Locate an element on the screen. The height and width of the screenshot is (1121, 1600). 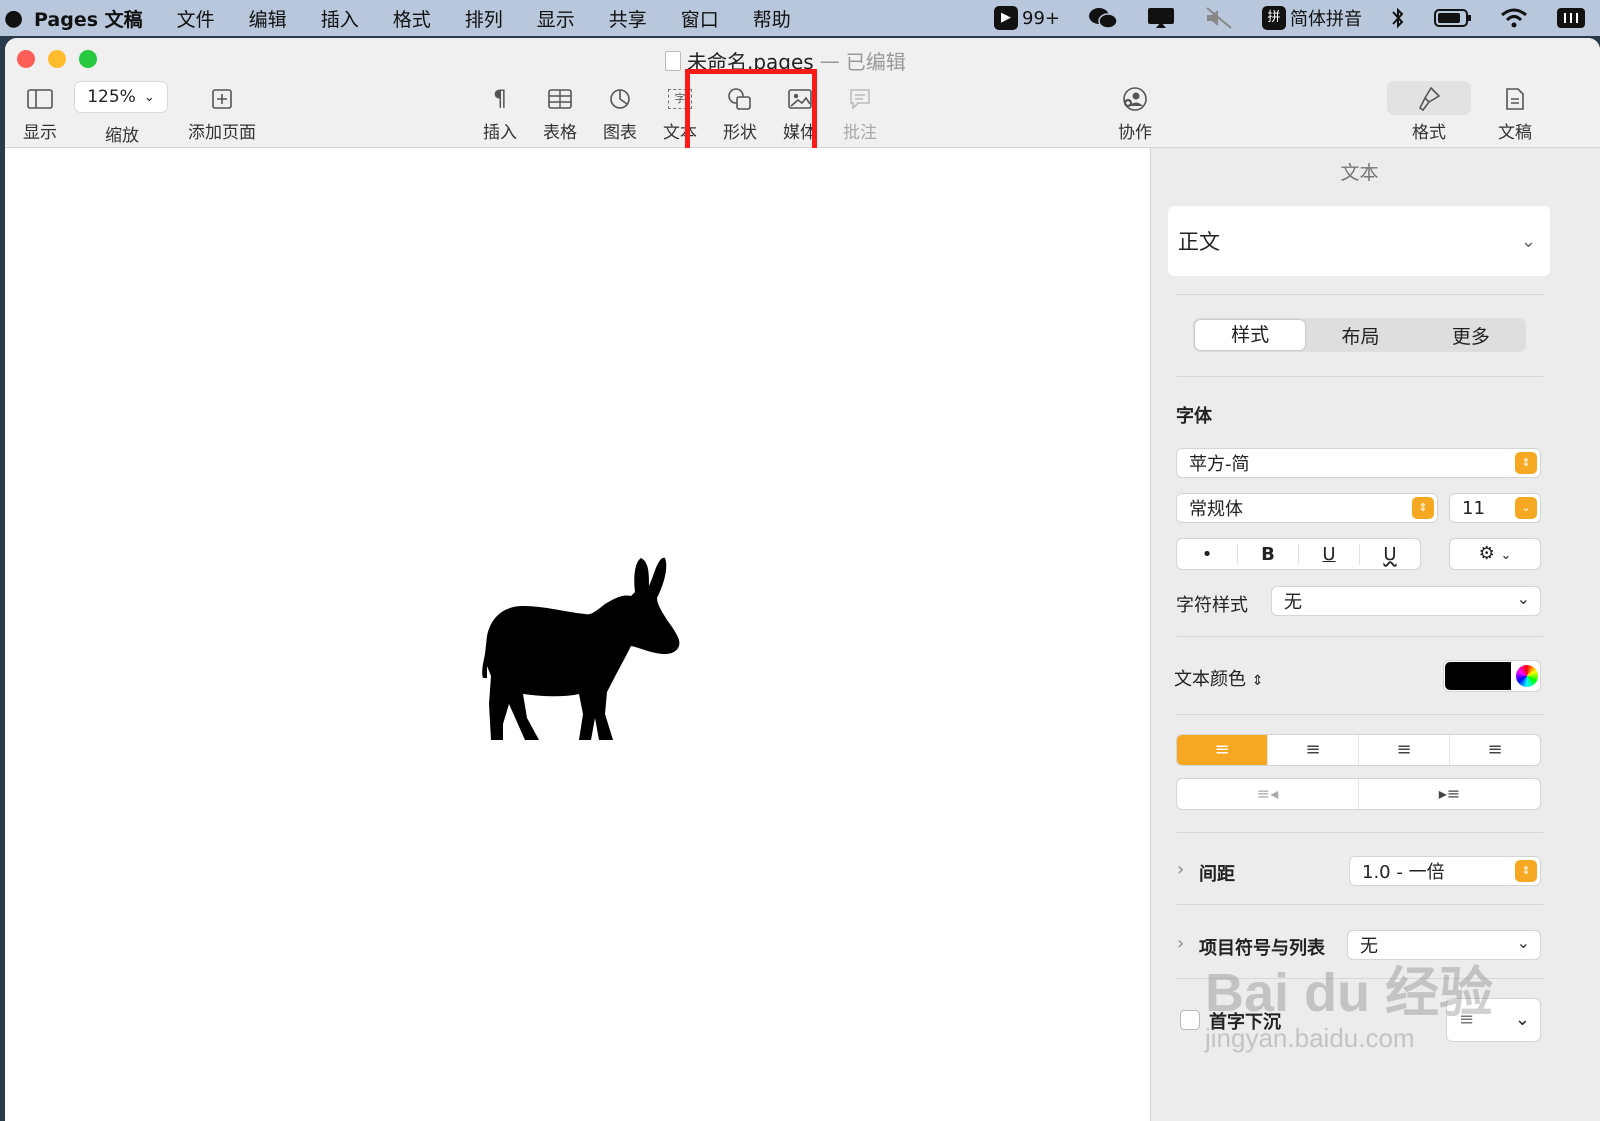
text-color-swatch is located at coordinates (1478, 676).